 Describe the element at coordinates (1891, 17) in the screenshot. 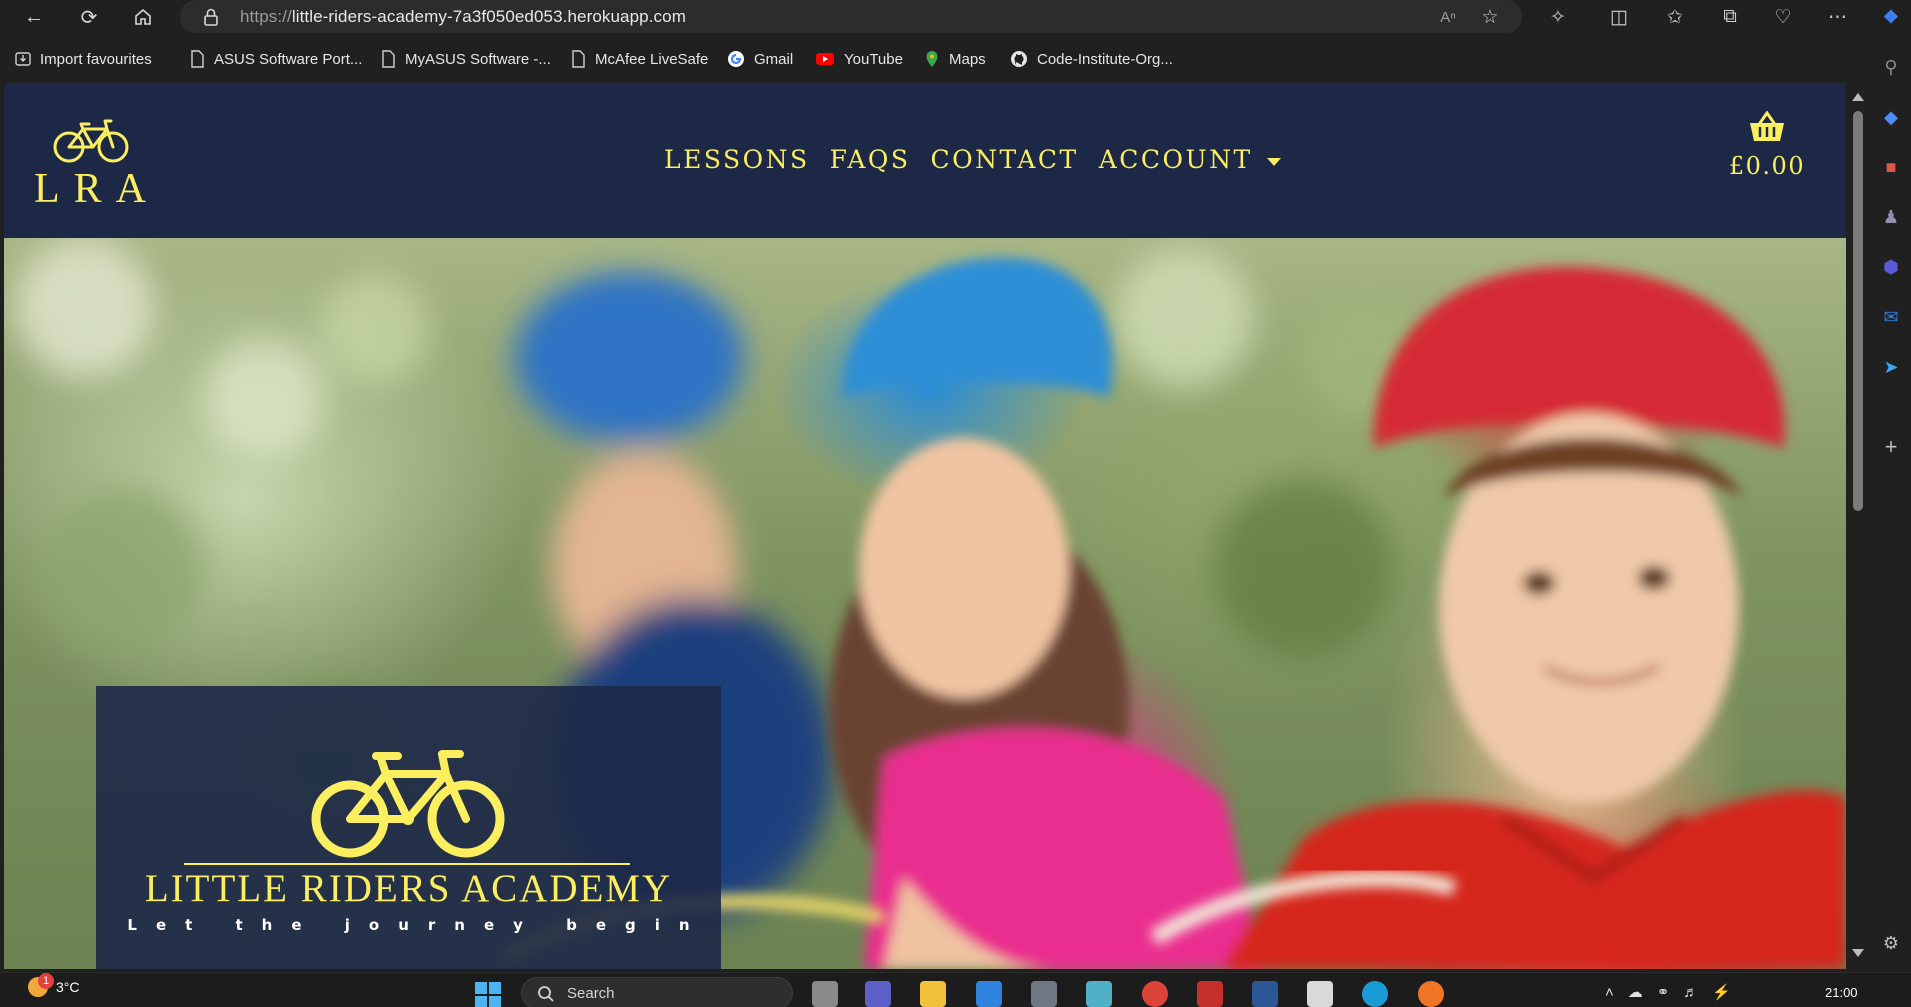

I see `copilot-icon: ❖` at that location.